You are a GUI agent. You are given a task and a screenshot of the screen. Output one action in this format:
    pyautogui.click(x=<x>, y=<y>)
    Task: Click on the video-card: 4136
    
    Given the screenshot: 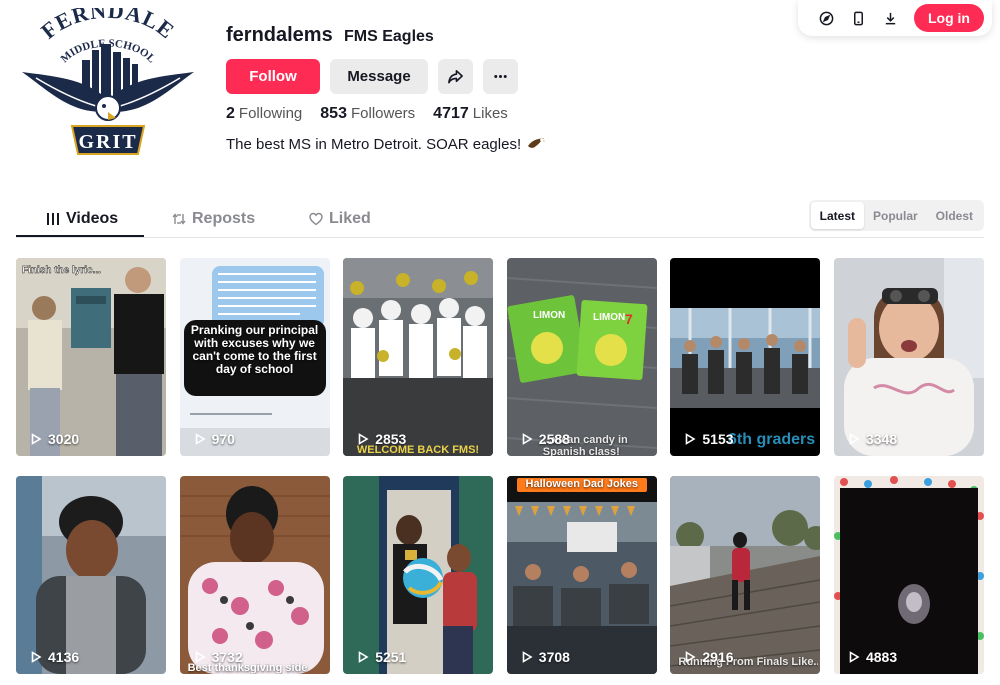 What is the action you would take?
    pyautogui.click(x=91, y=575)
    